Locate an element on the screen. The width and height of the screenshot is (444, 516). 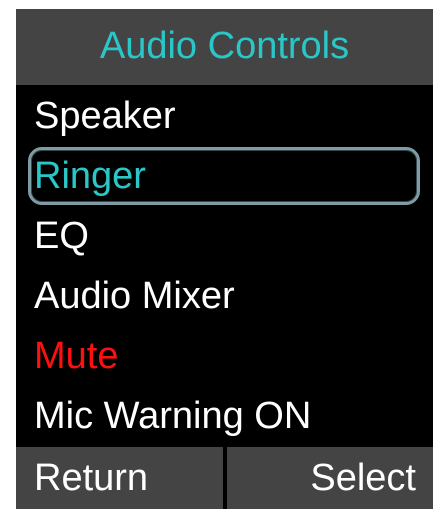
page-title: Audio Controls is located at coordinates (224, 46).